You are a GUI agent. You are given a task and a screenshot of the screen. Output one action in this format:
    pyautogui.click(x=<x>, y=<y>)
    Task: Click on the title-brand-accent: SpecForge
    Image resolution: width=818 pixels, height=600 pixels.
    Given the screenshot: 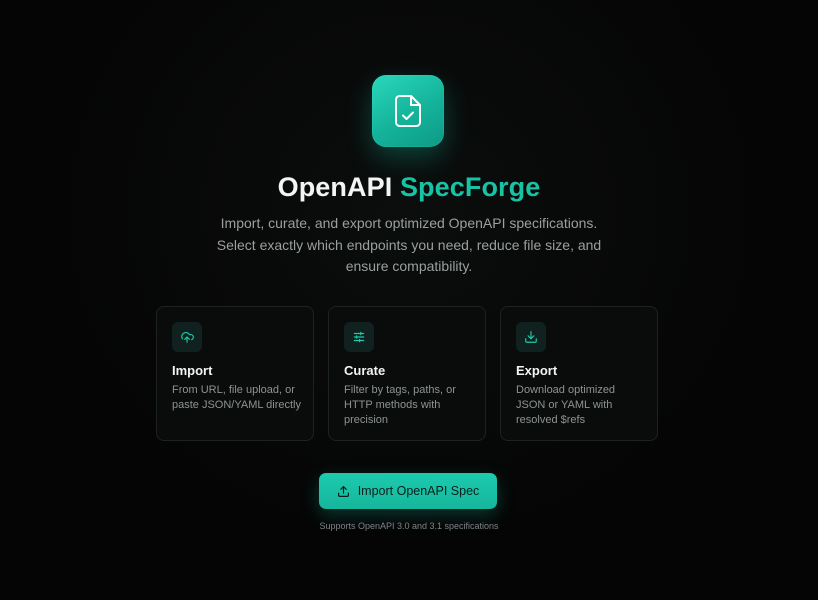 What is the action you would take?
    pyautogui.click(x=470, y=187)
    